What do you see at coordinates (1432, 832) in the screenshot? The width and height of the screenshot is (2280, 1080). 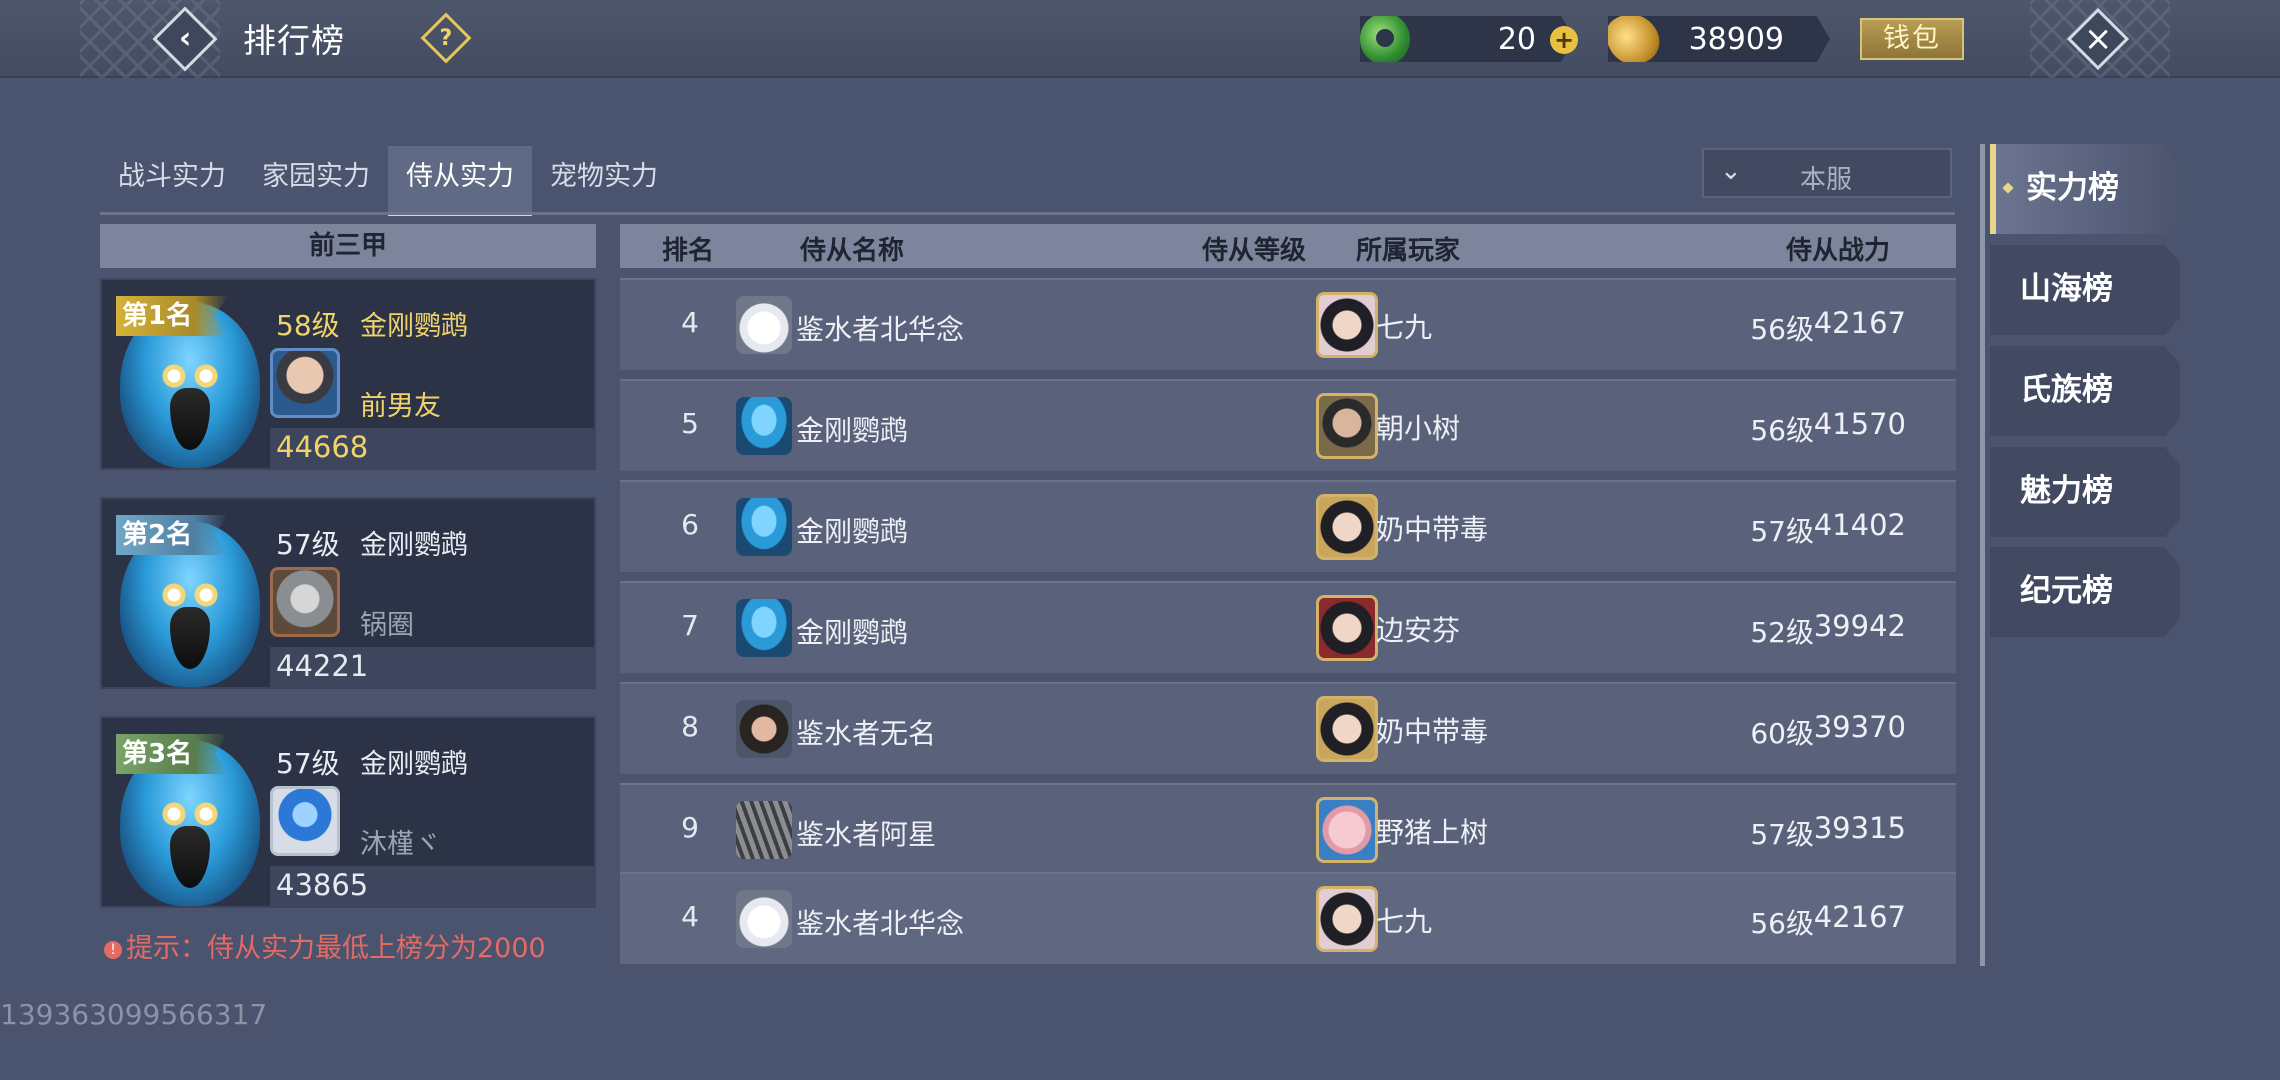 I see `player-name: 野猪上树` at bounding box center [1432, 832].